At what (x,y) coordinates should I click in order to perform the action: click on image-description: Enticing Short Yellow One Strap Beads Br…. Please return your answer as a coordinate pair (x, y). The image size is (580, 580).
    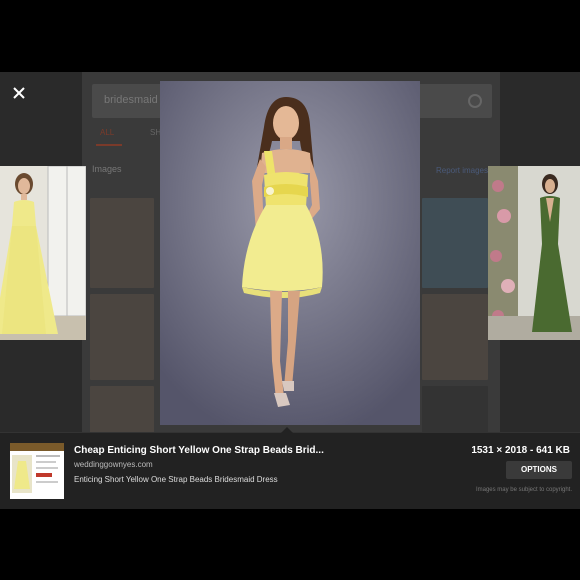
    Looking at the image, I should click on (176, 479).